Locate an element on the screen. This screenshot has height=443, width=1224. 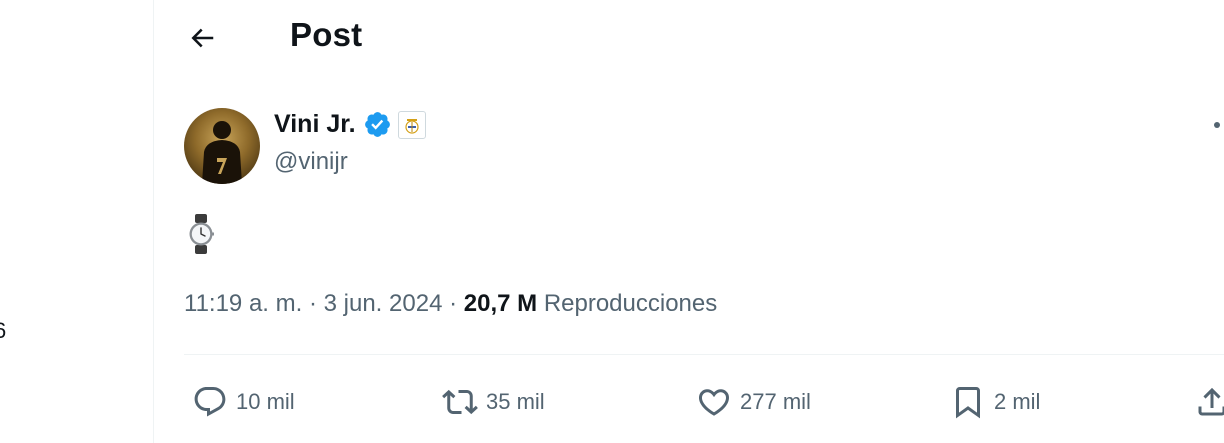
page-title: Post is located at coordinates (326, 34).